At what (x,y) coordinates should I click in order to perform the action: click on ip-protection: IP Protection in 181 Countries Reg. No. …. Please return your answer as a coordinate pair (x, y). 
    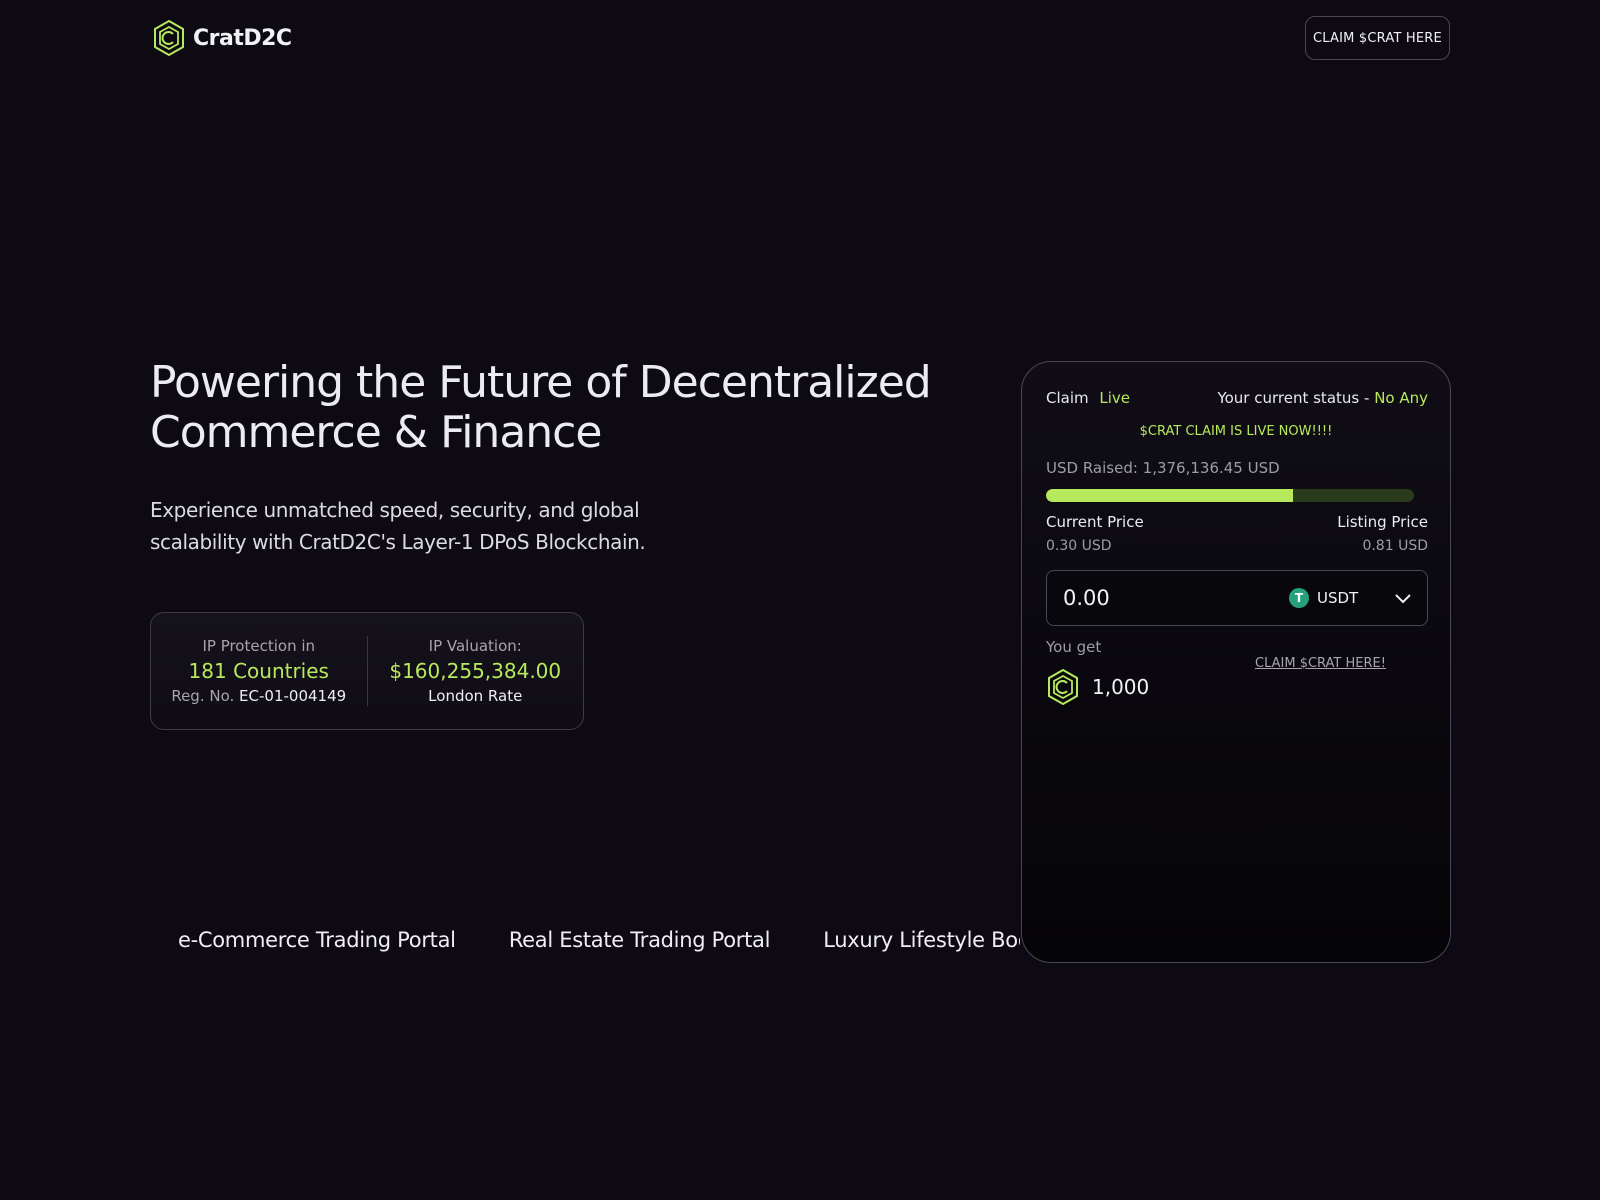
    Looking at the image, I should click on (259, 671).